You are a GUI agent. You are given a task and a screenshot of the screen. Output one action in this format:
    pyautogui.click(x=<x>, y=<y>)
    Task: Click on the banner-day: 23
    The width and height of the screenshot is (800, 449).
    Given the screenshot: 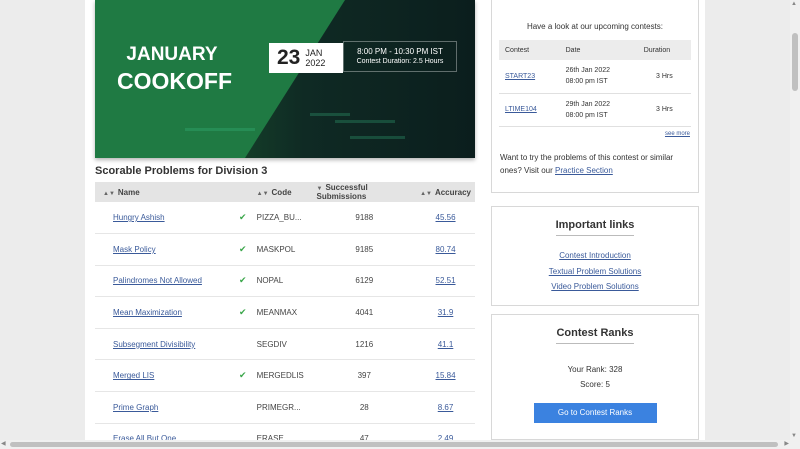 What is the action you would take?
    pyautogui.click(x=289, y=57)
    